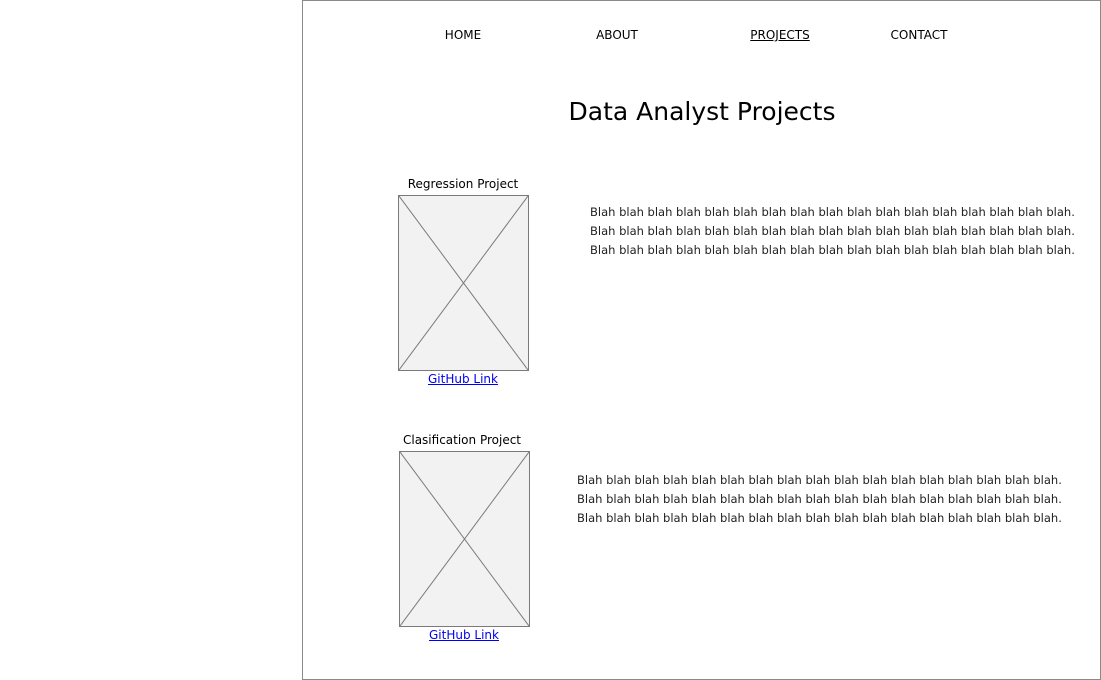 This screenshot has height=680, width=1101. I want to click on nav-contact: CONTACT, so click(919, 35).